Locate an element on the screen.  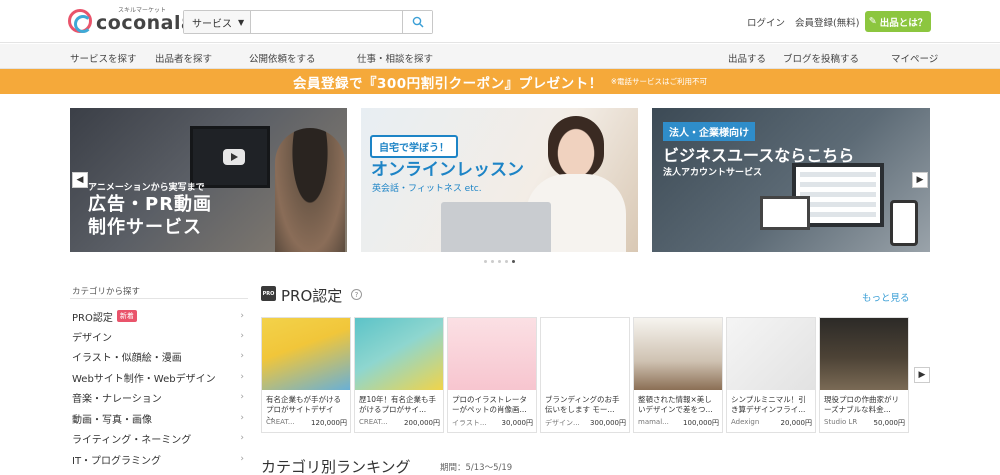
see-more-link: もっと見る is located at coordinates (886, 297).